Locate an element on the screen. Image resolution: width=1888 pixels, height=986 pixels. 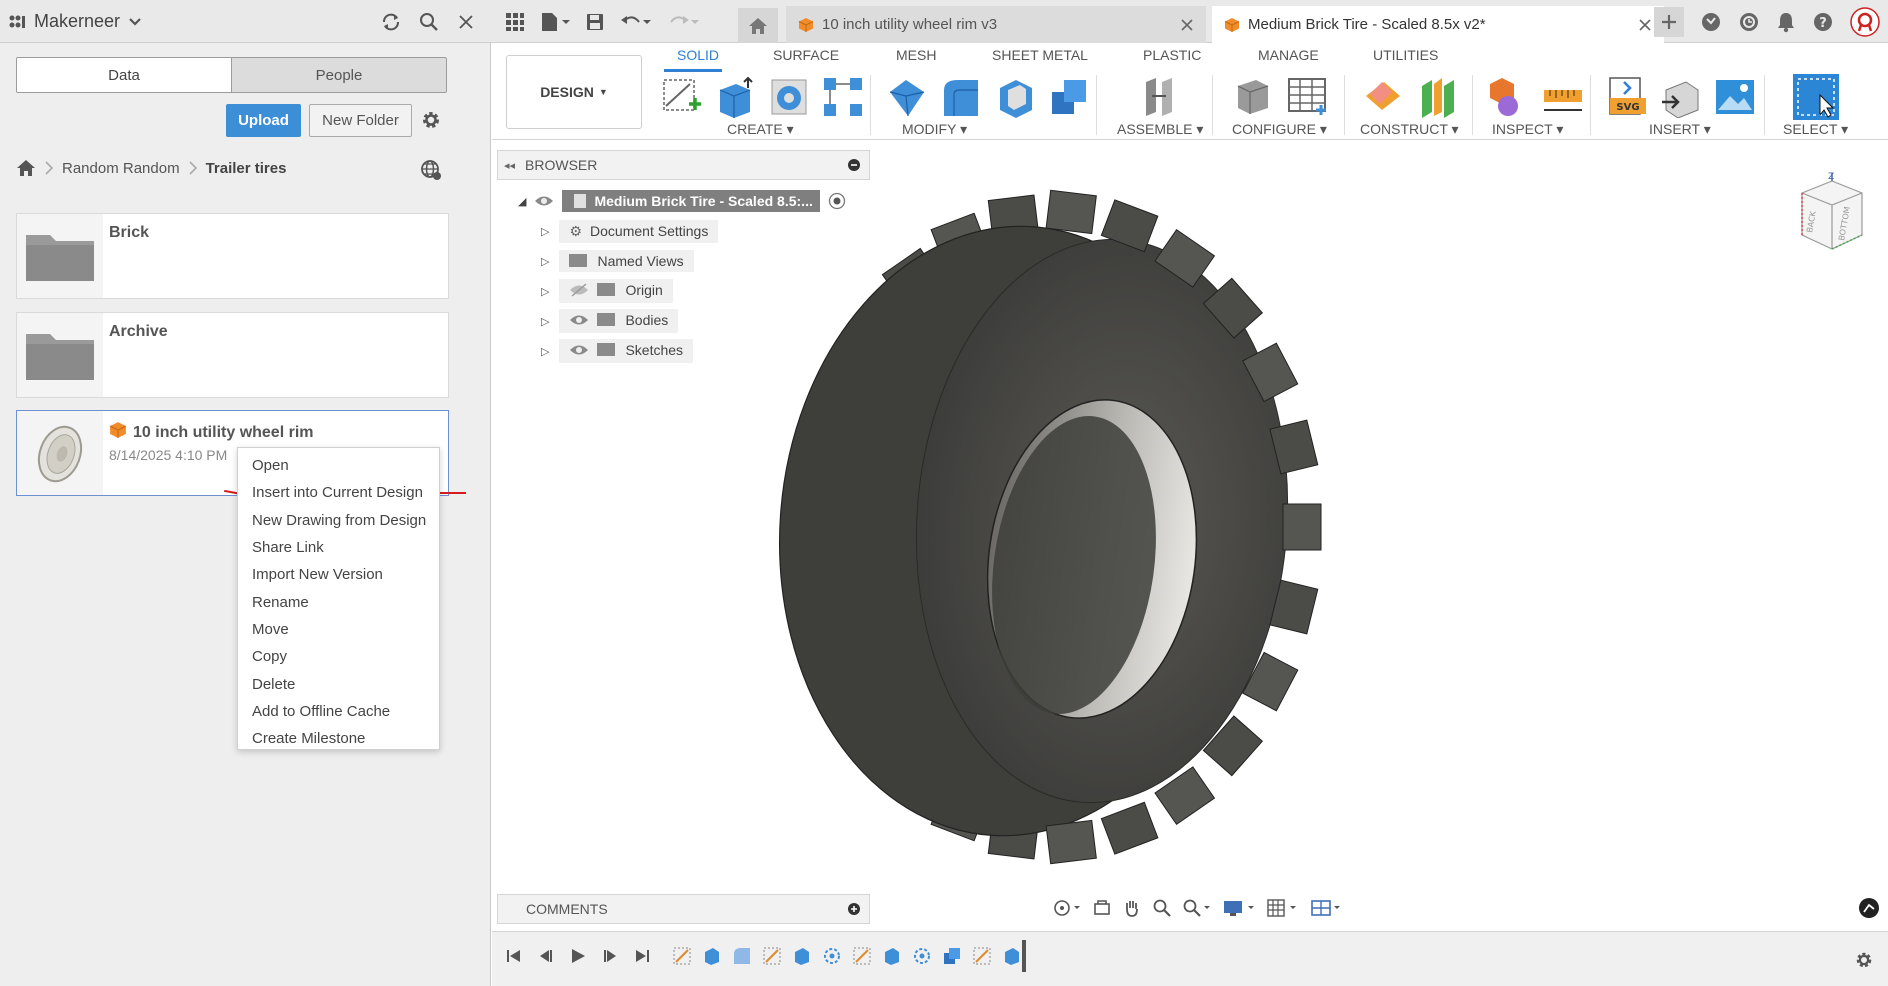
display-settings-icon is located at coordinates (1239, 908).